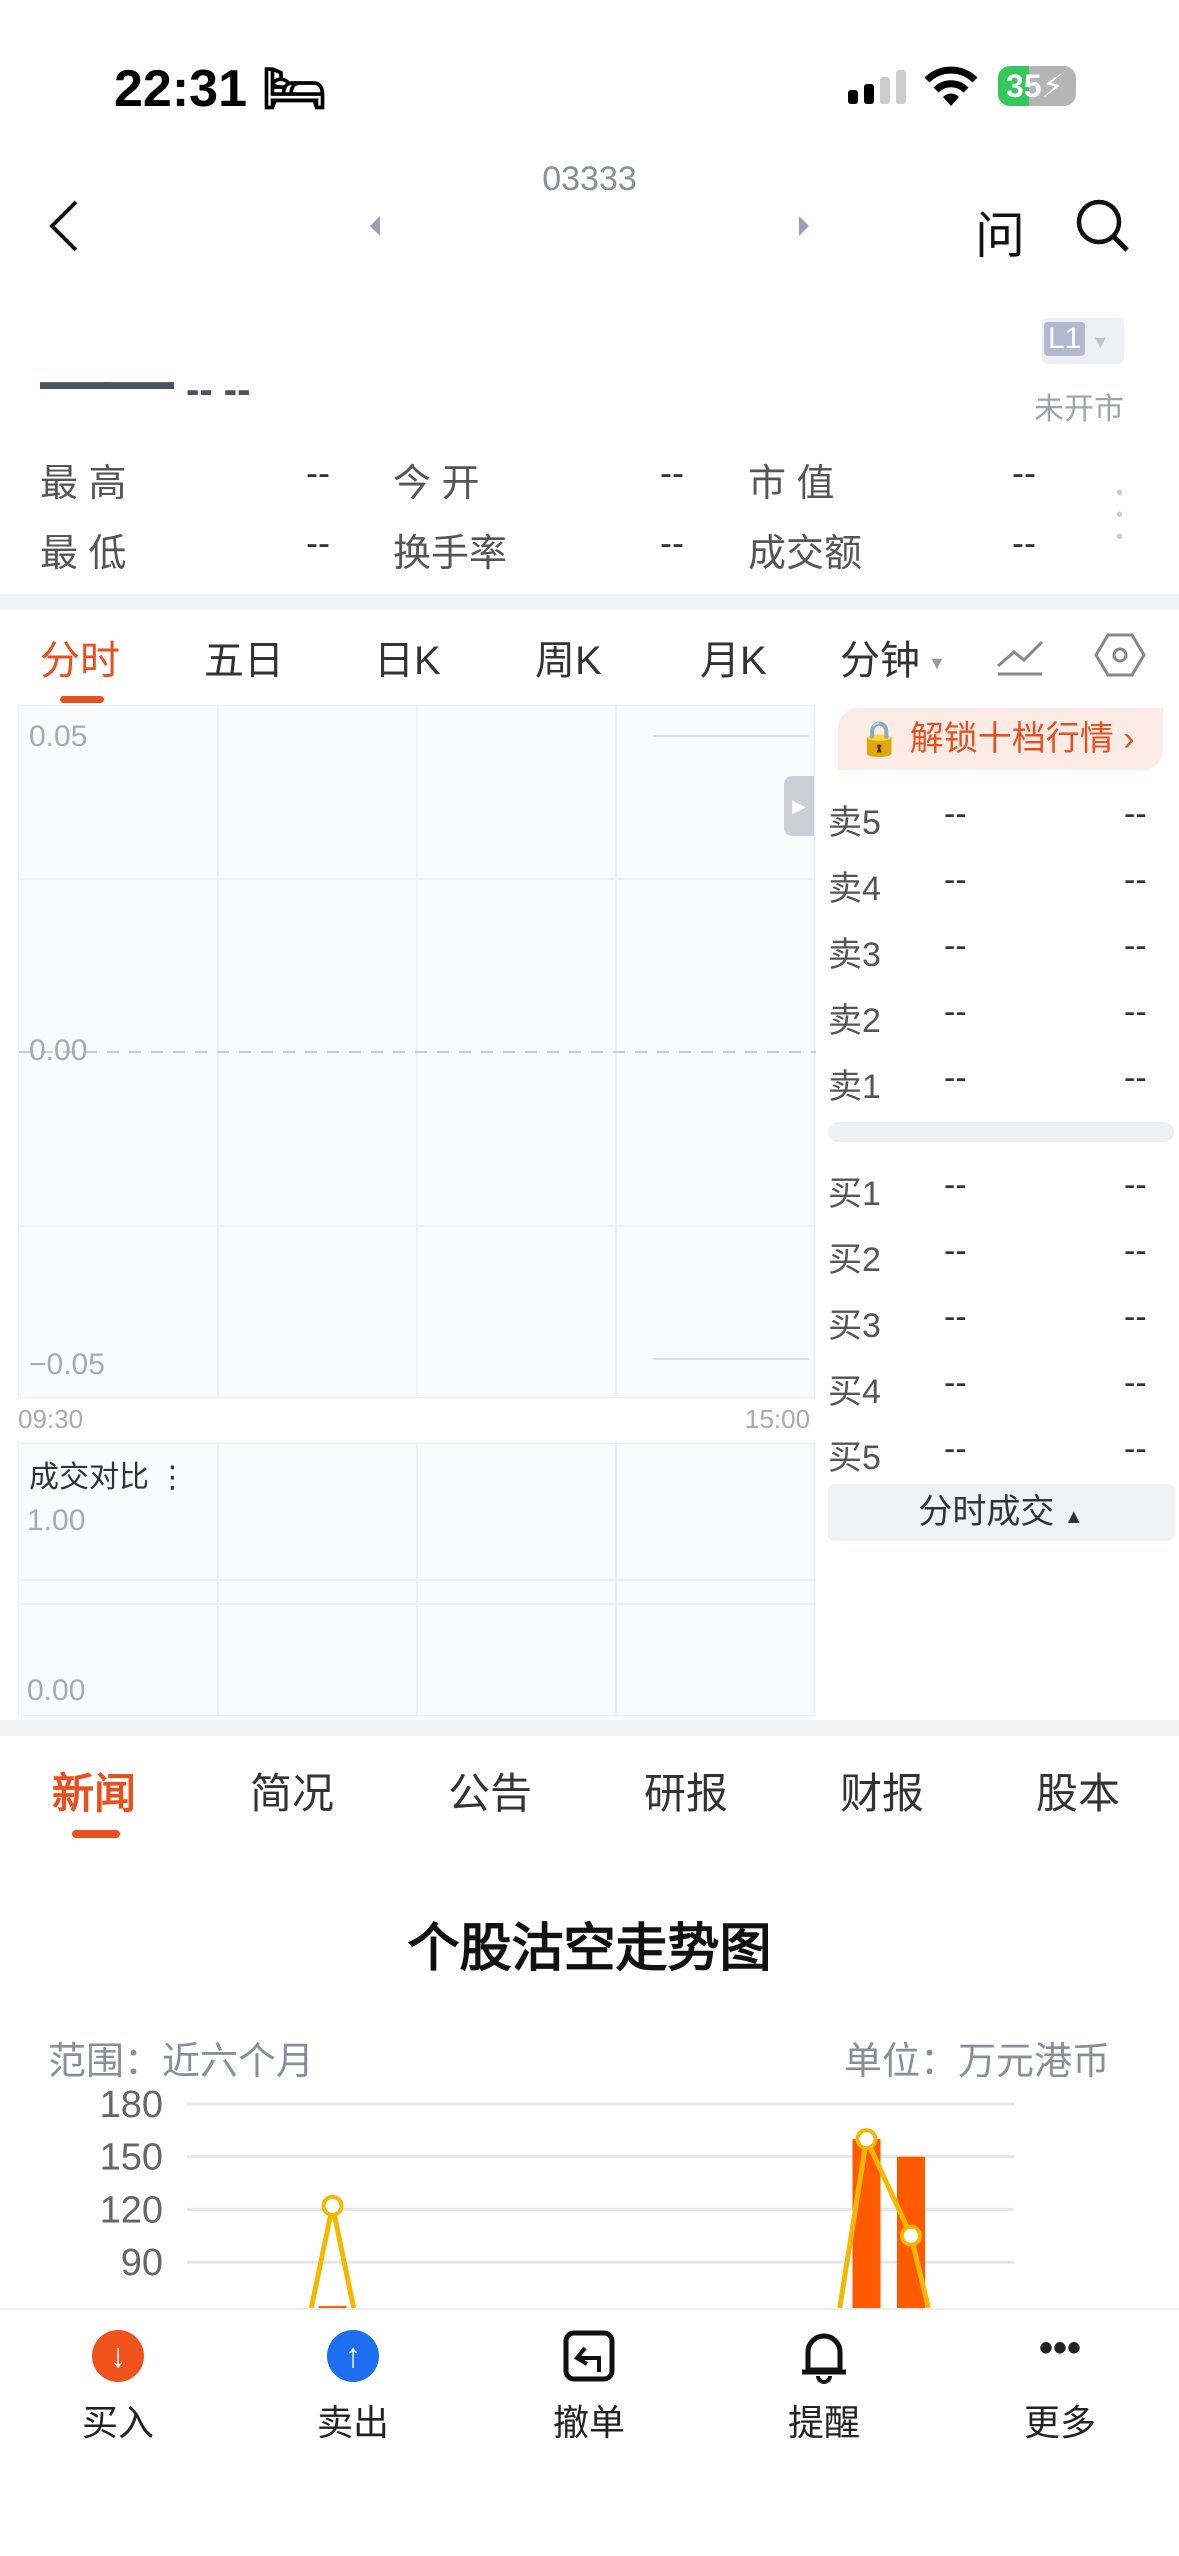 The image size is (1179, 2556). Describe the element at coordinates (67, 1364) in the screenshot. I see `y-label-bottom: −0.05` at that location.